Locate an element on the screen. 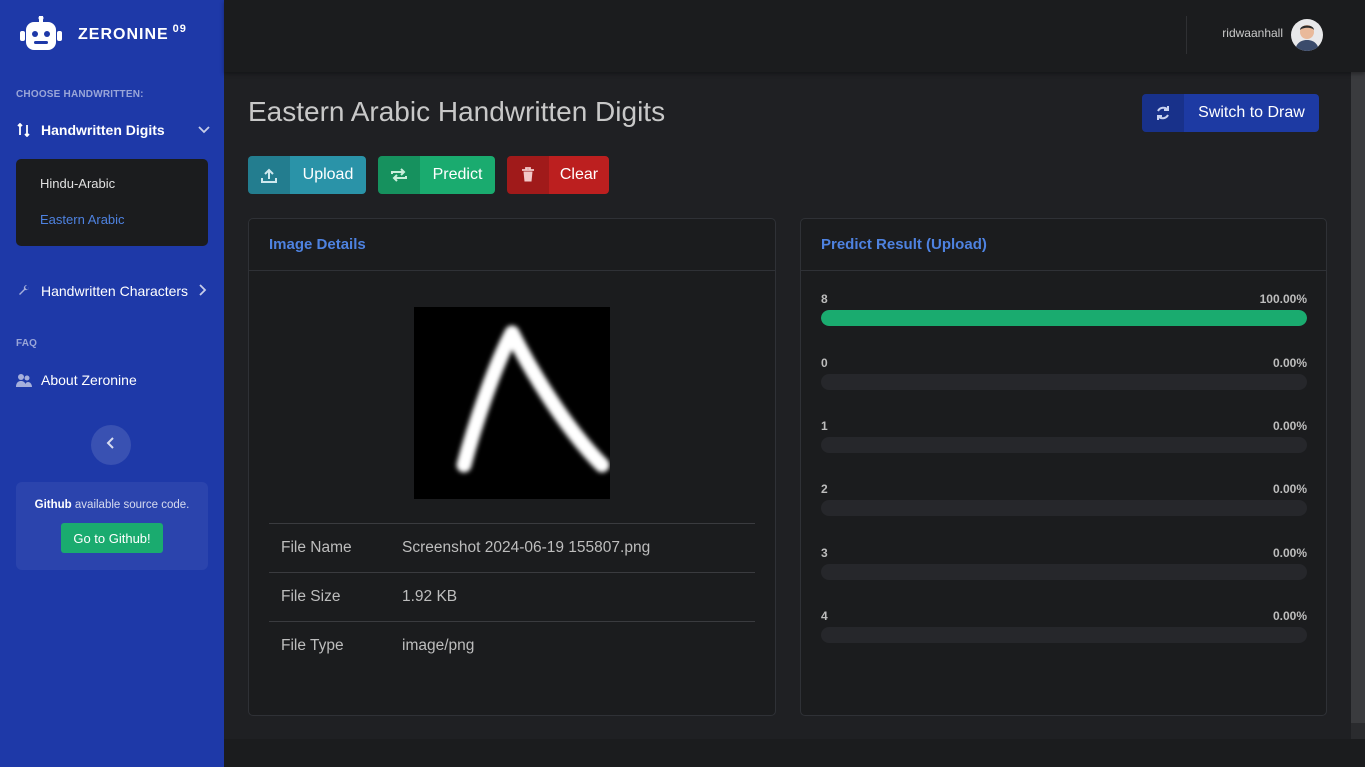 The image size is (1365, 767). switch-to-draw-label: Switch to Draw is located at coordinates (1251, 112).